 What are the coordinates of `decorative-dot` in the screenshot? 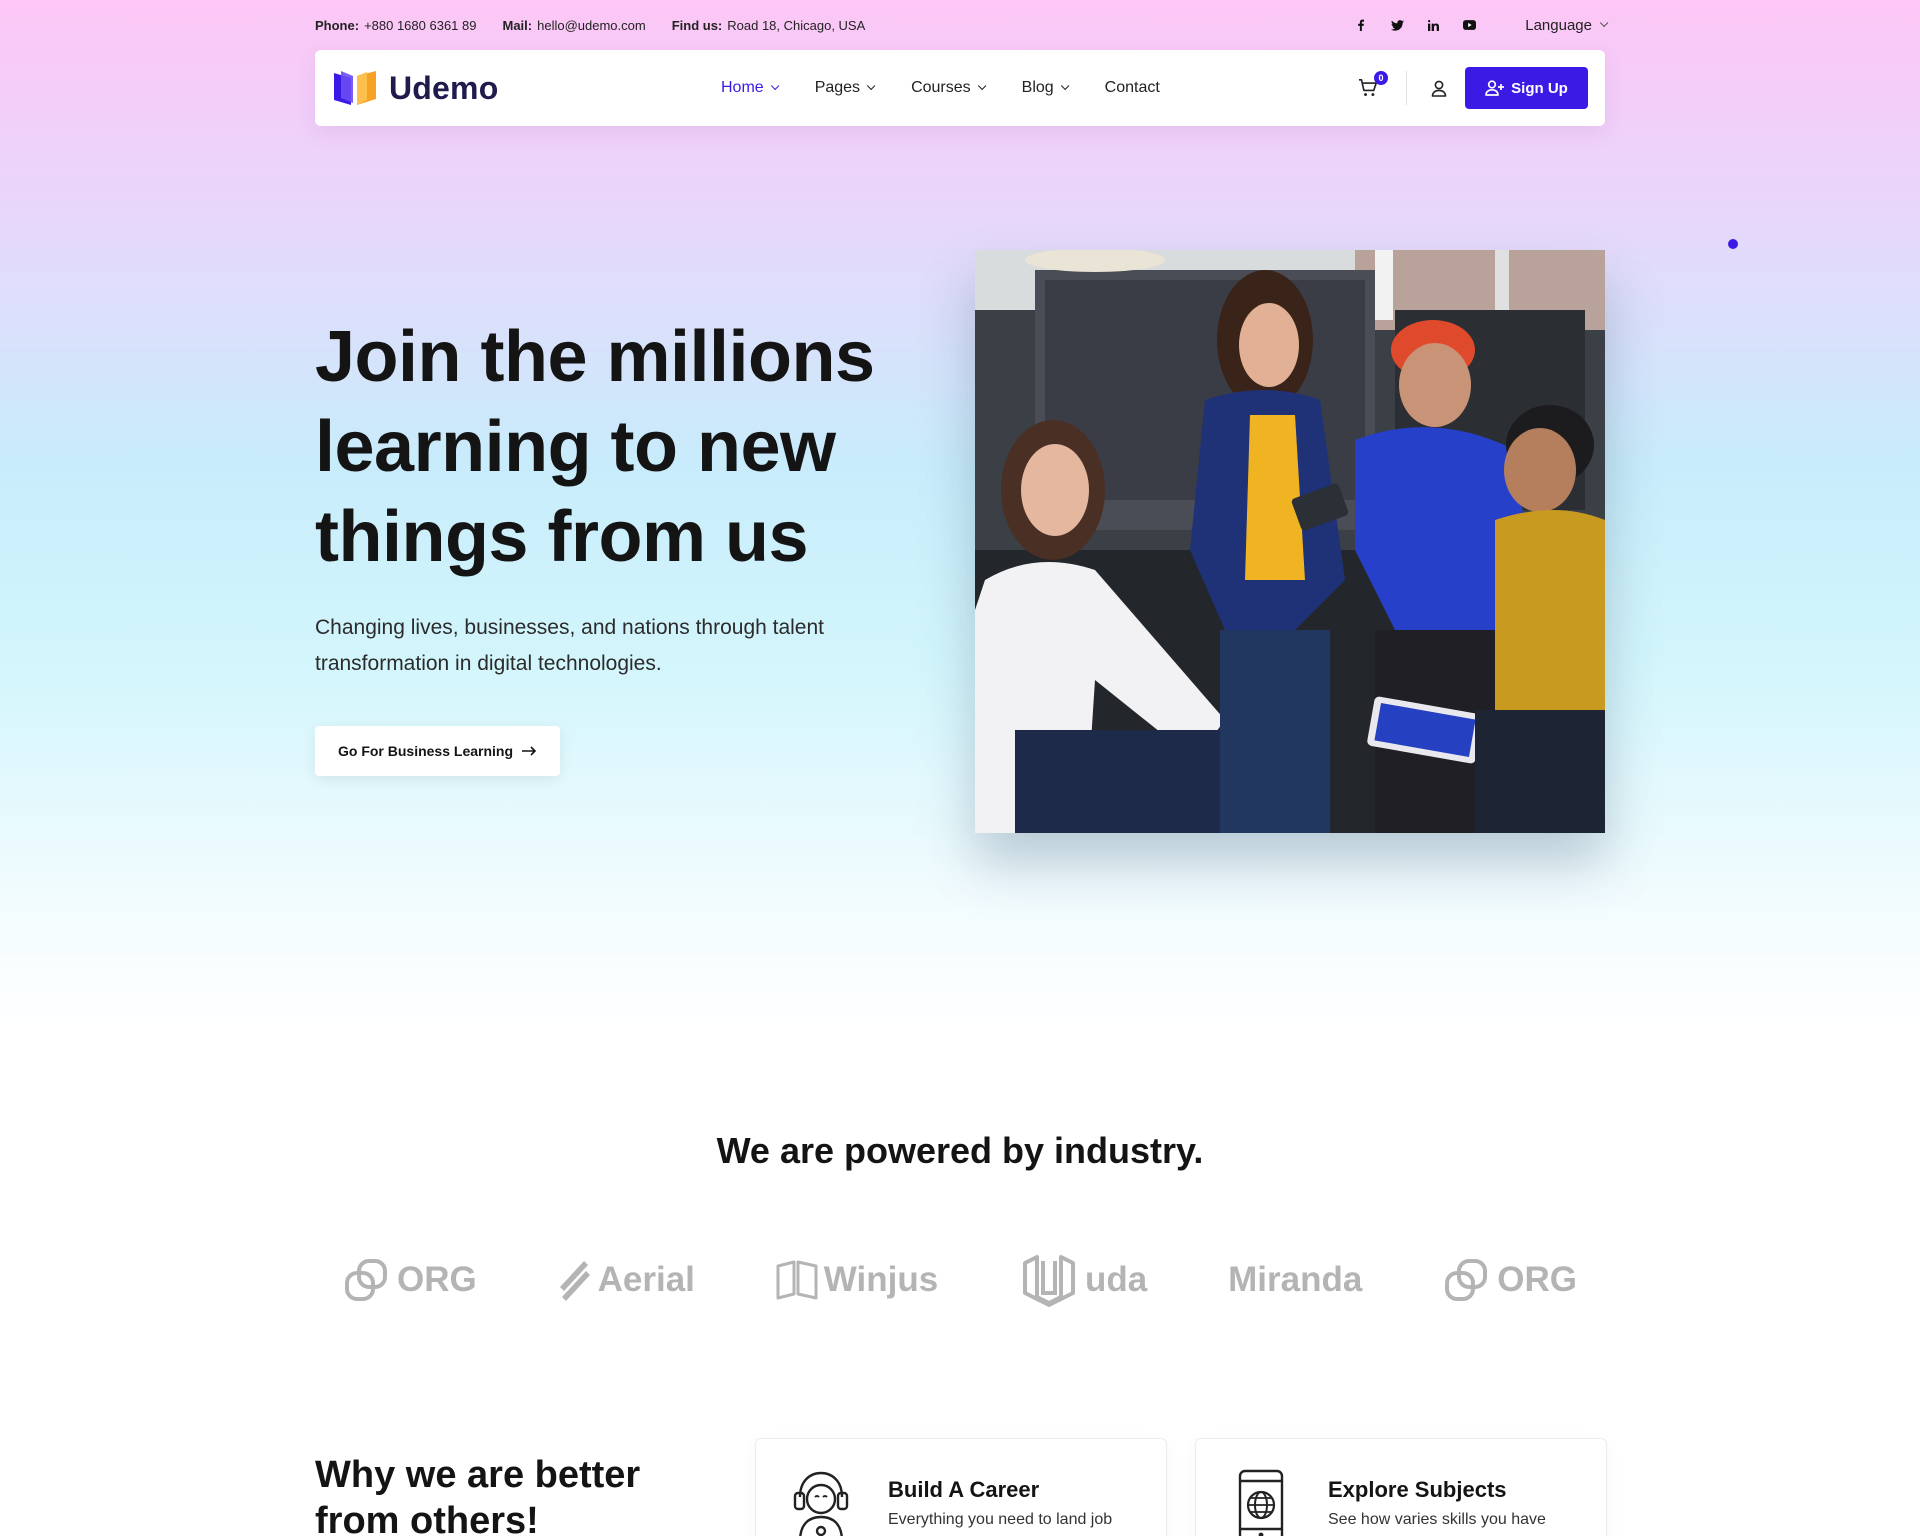 It's located at (1733, 244).